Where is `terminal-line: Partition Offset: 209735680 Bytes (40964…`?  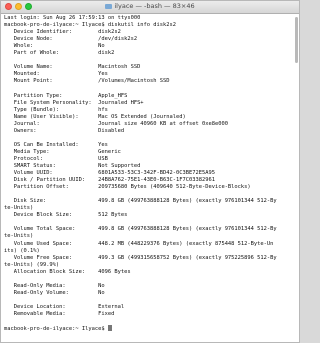 terminal-line: Partition Offset: 209735680 Bytes (40964… is located at coordinates (147, 187).